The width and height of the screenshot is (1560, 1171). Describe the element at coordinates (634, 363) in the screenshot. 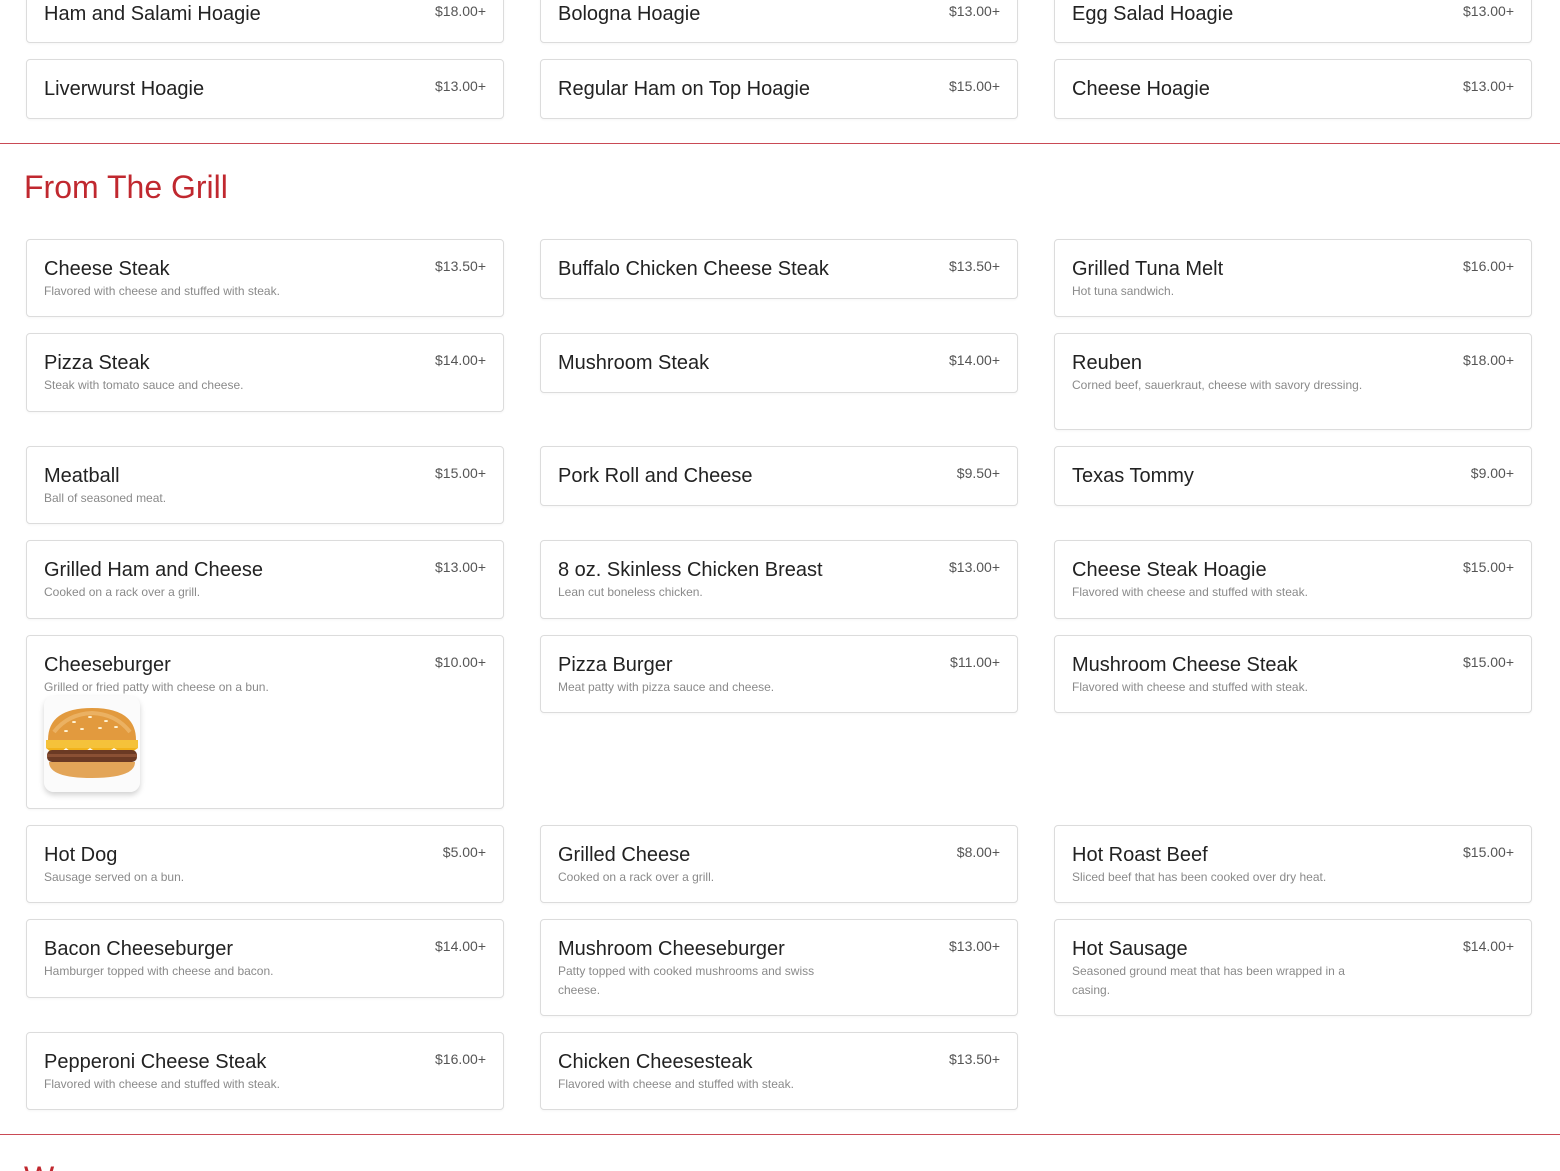

I see `item-name: Mushroom Steak` at that location.